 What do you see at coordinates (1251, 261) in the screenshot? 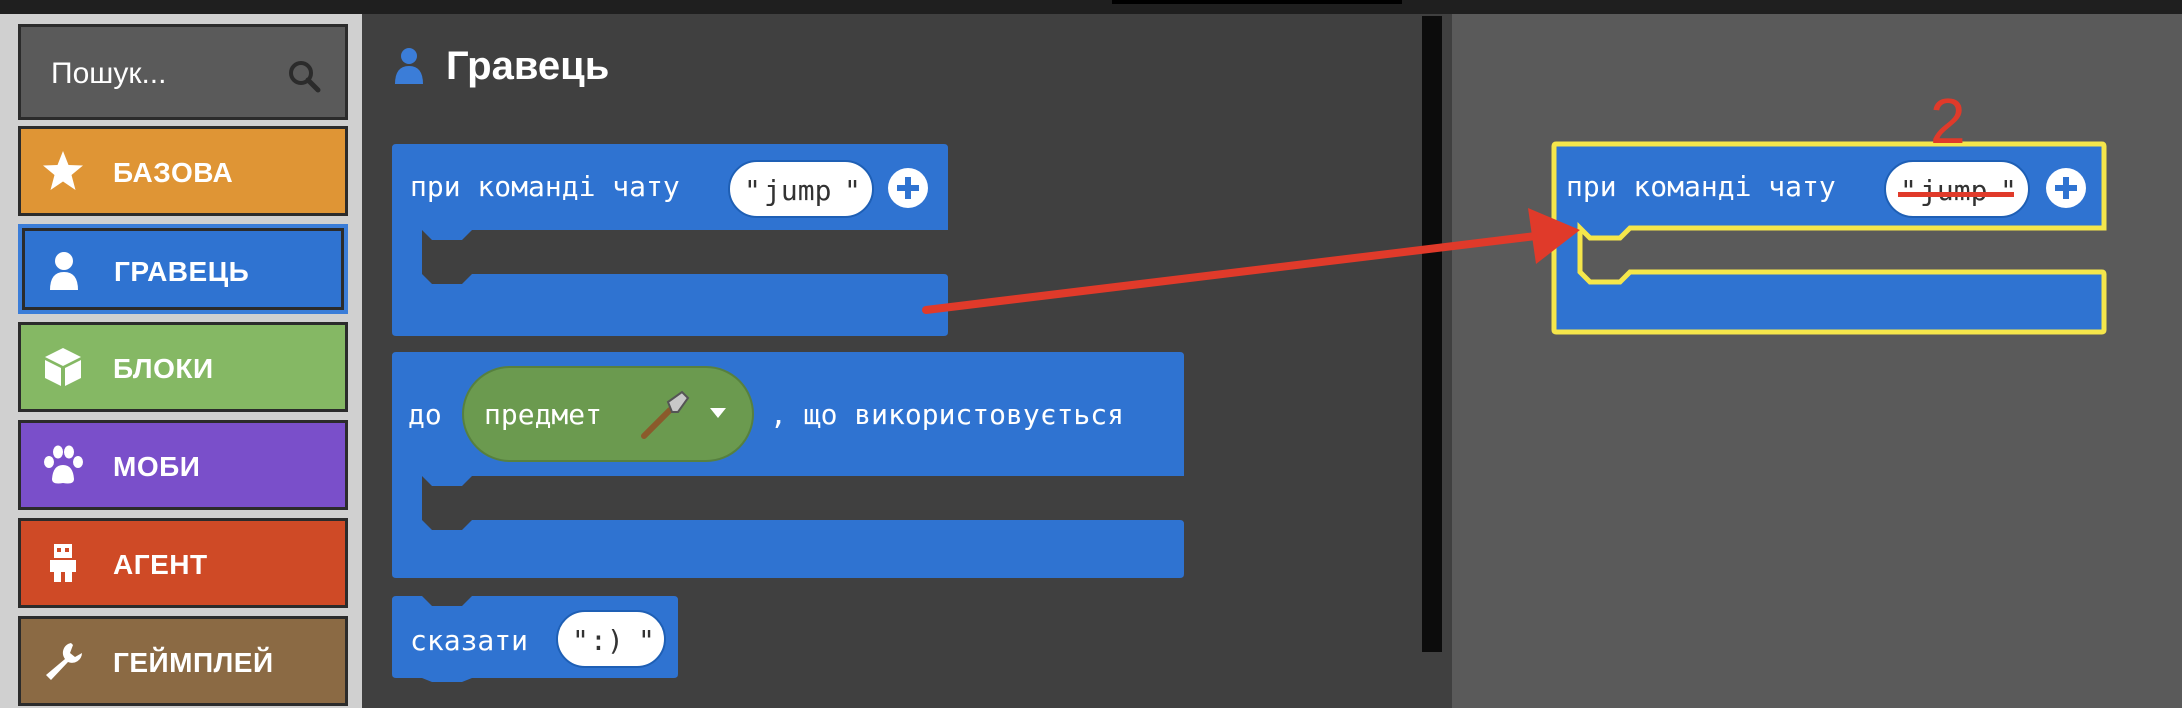
I see `annotation-arrow` at bounding box center [1251, 261].